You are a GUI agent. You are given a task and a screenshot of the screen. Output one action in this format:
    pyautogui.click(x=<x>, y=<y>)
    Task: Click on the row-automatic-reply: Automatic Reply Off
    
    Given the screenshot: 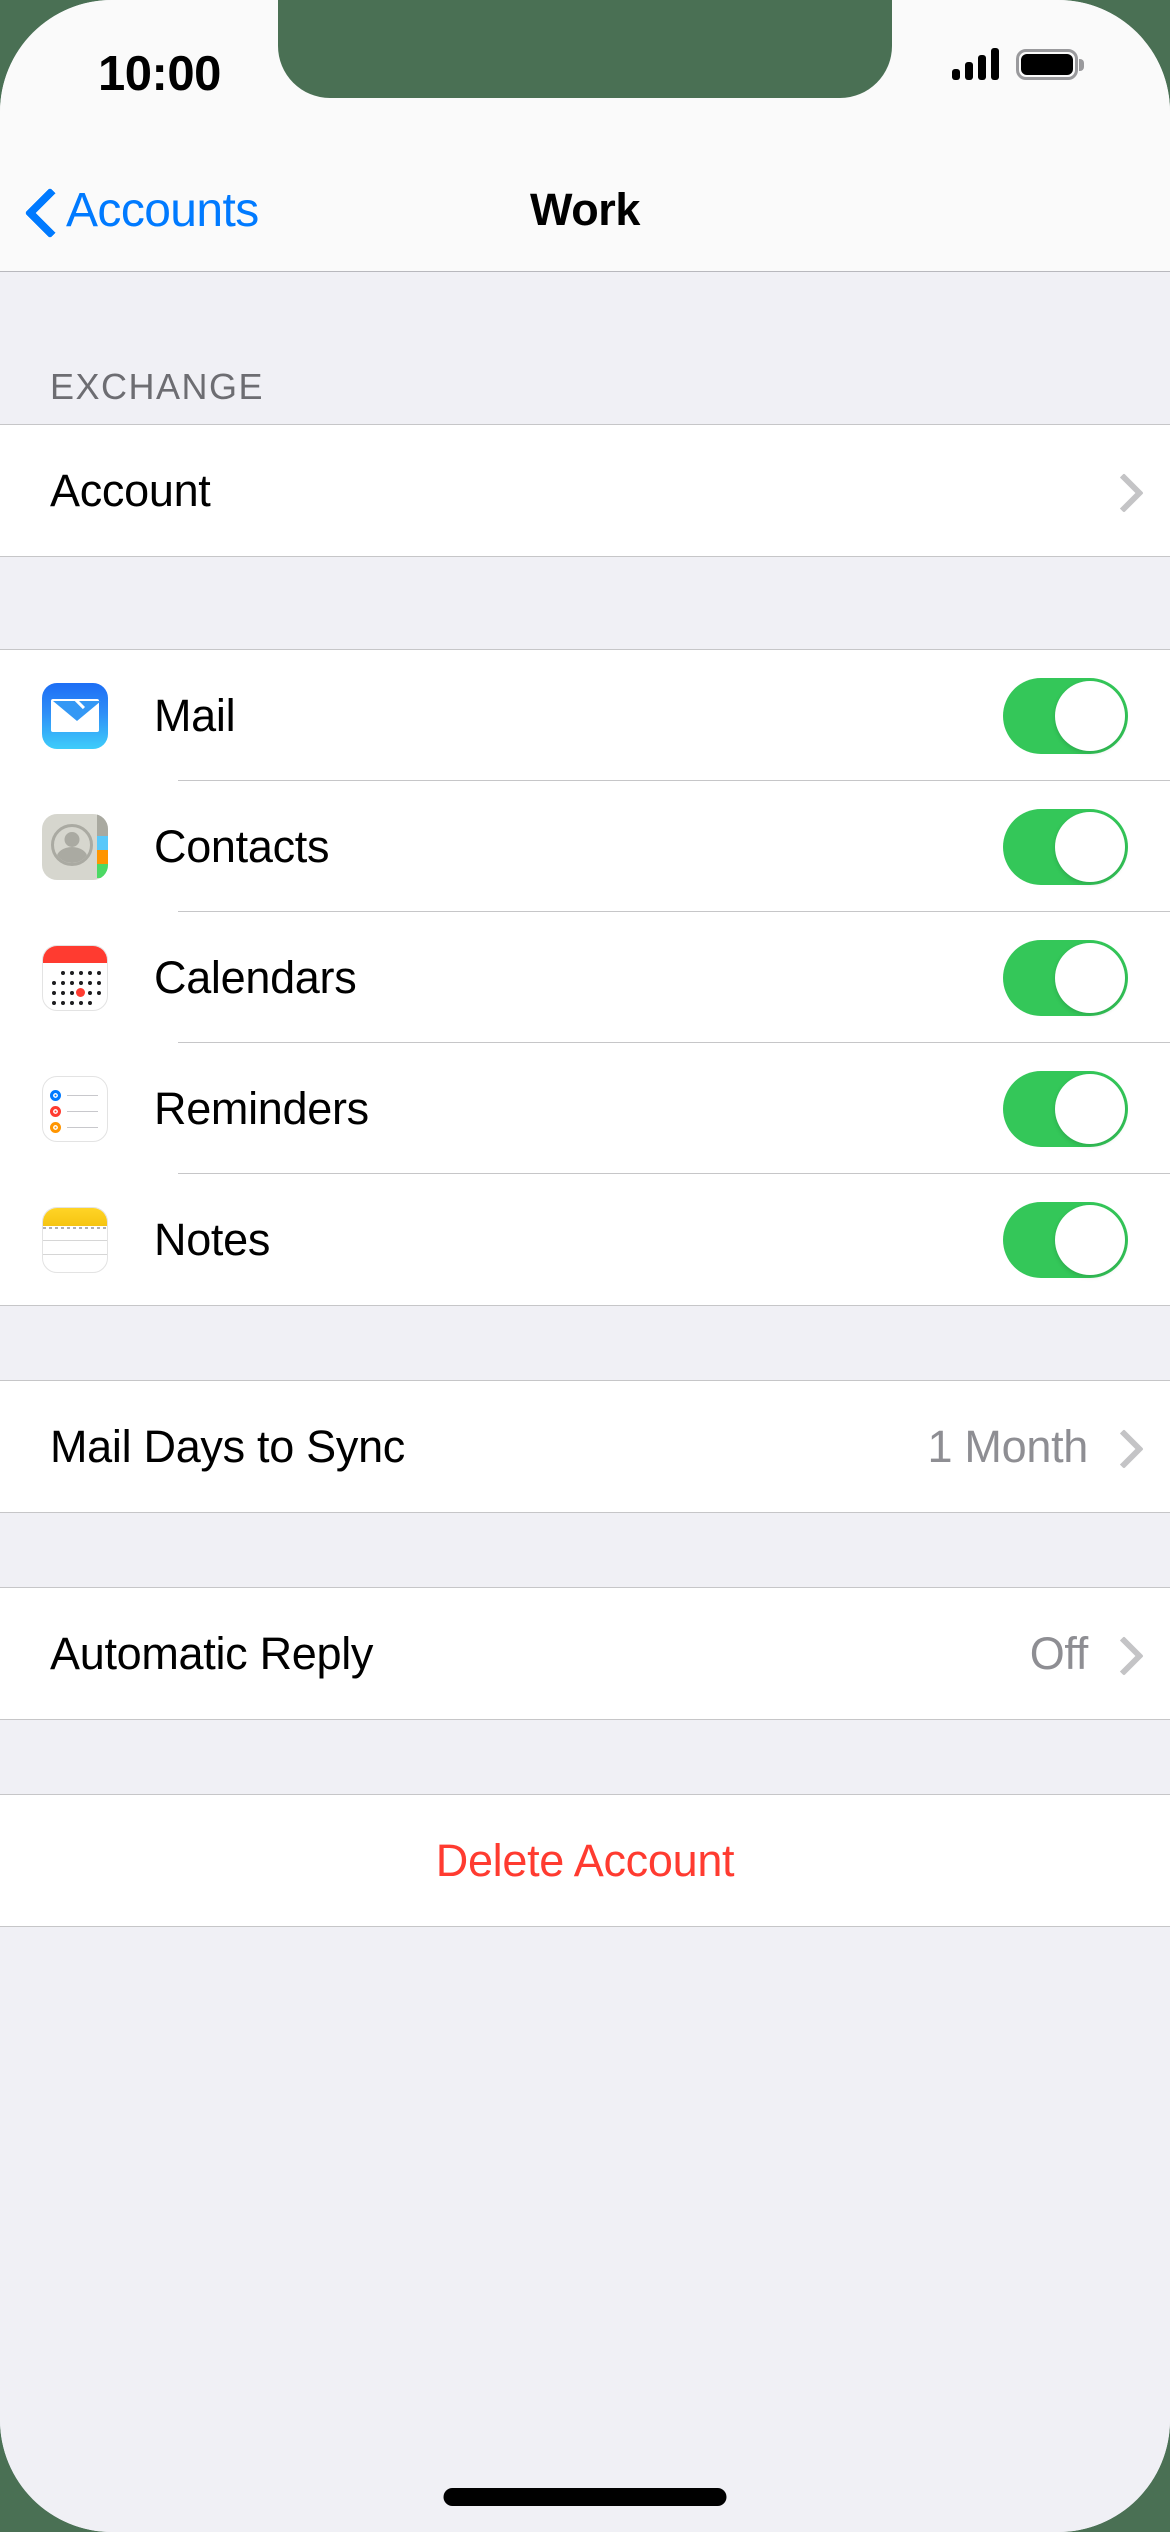 What is the action you would take?
    pyautogui.click(x=585, y=1653)
    